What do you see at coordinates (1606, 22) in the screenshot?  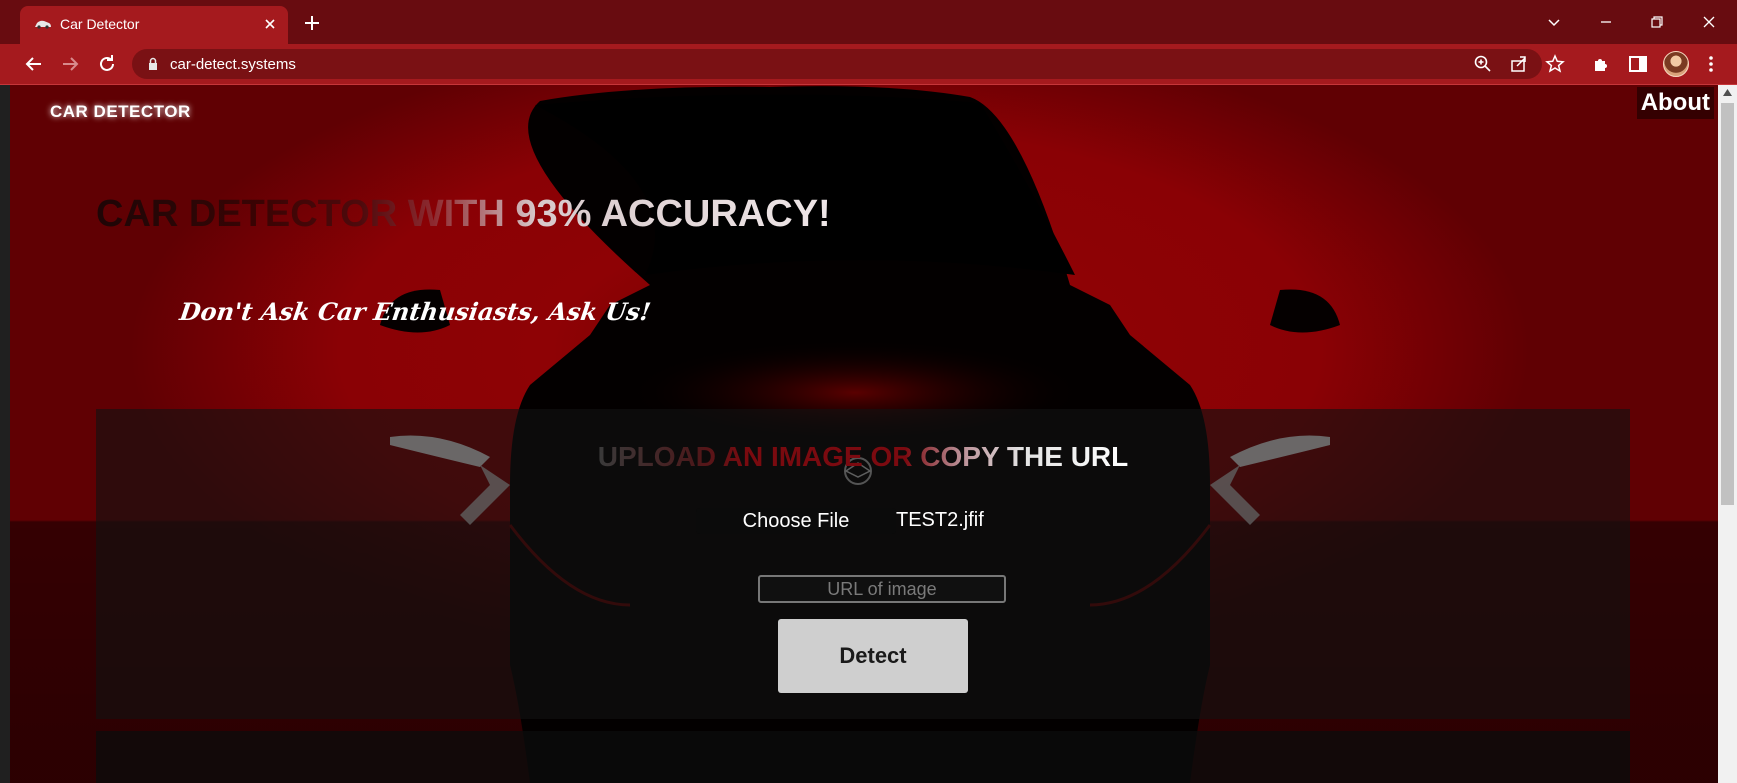 I see `minimize-icon` at bounding box center [1606, 22].